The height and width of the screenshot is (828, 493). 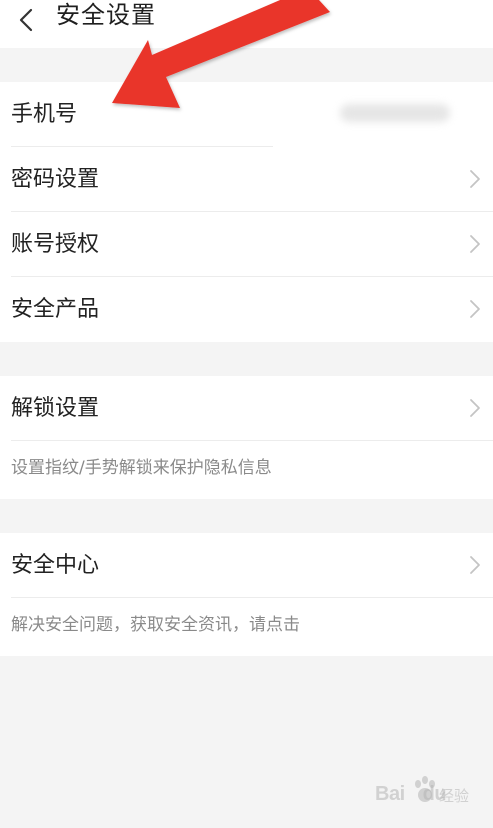 I want to click on back-button, so click(x=28, y=20).